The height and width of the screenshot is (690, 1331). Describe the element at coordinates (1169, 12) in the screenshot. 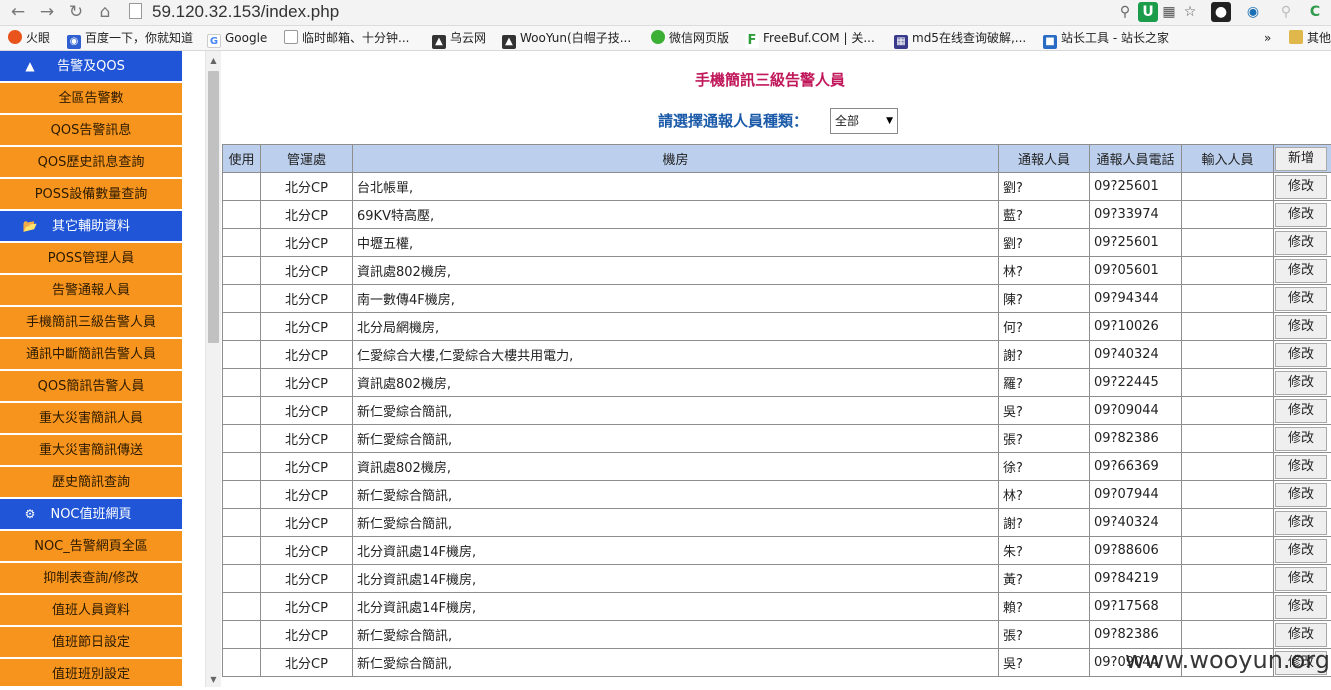

I see `translate-icon: ▦` at that location.